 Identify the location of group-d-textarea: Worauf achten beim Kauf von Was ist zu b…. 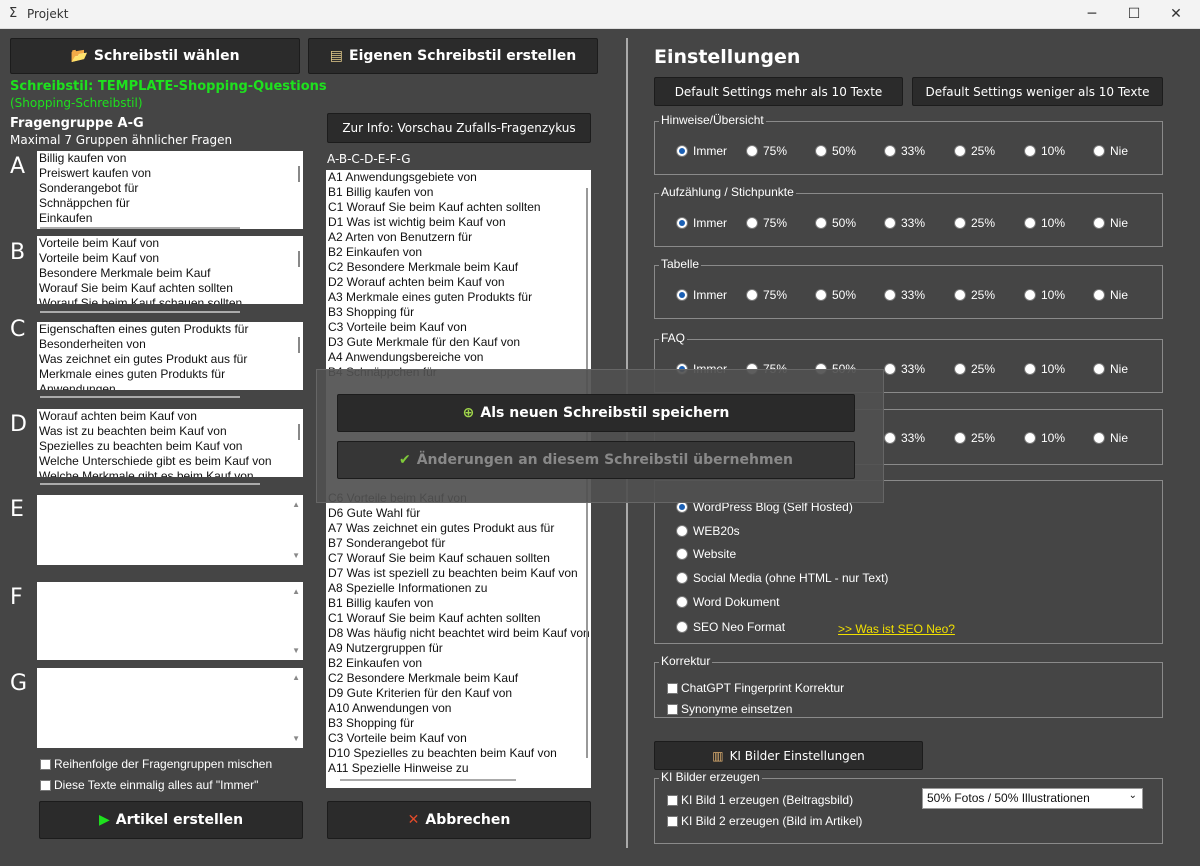
(170, 443).